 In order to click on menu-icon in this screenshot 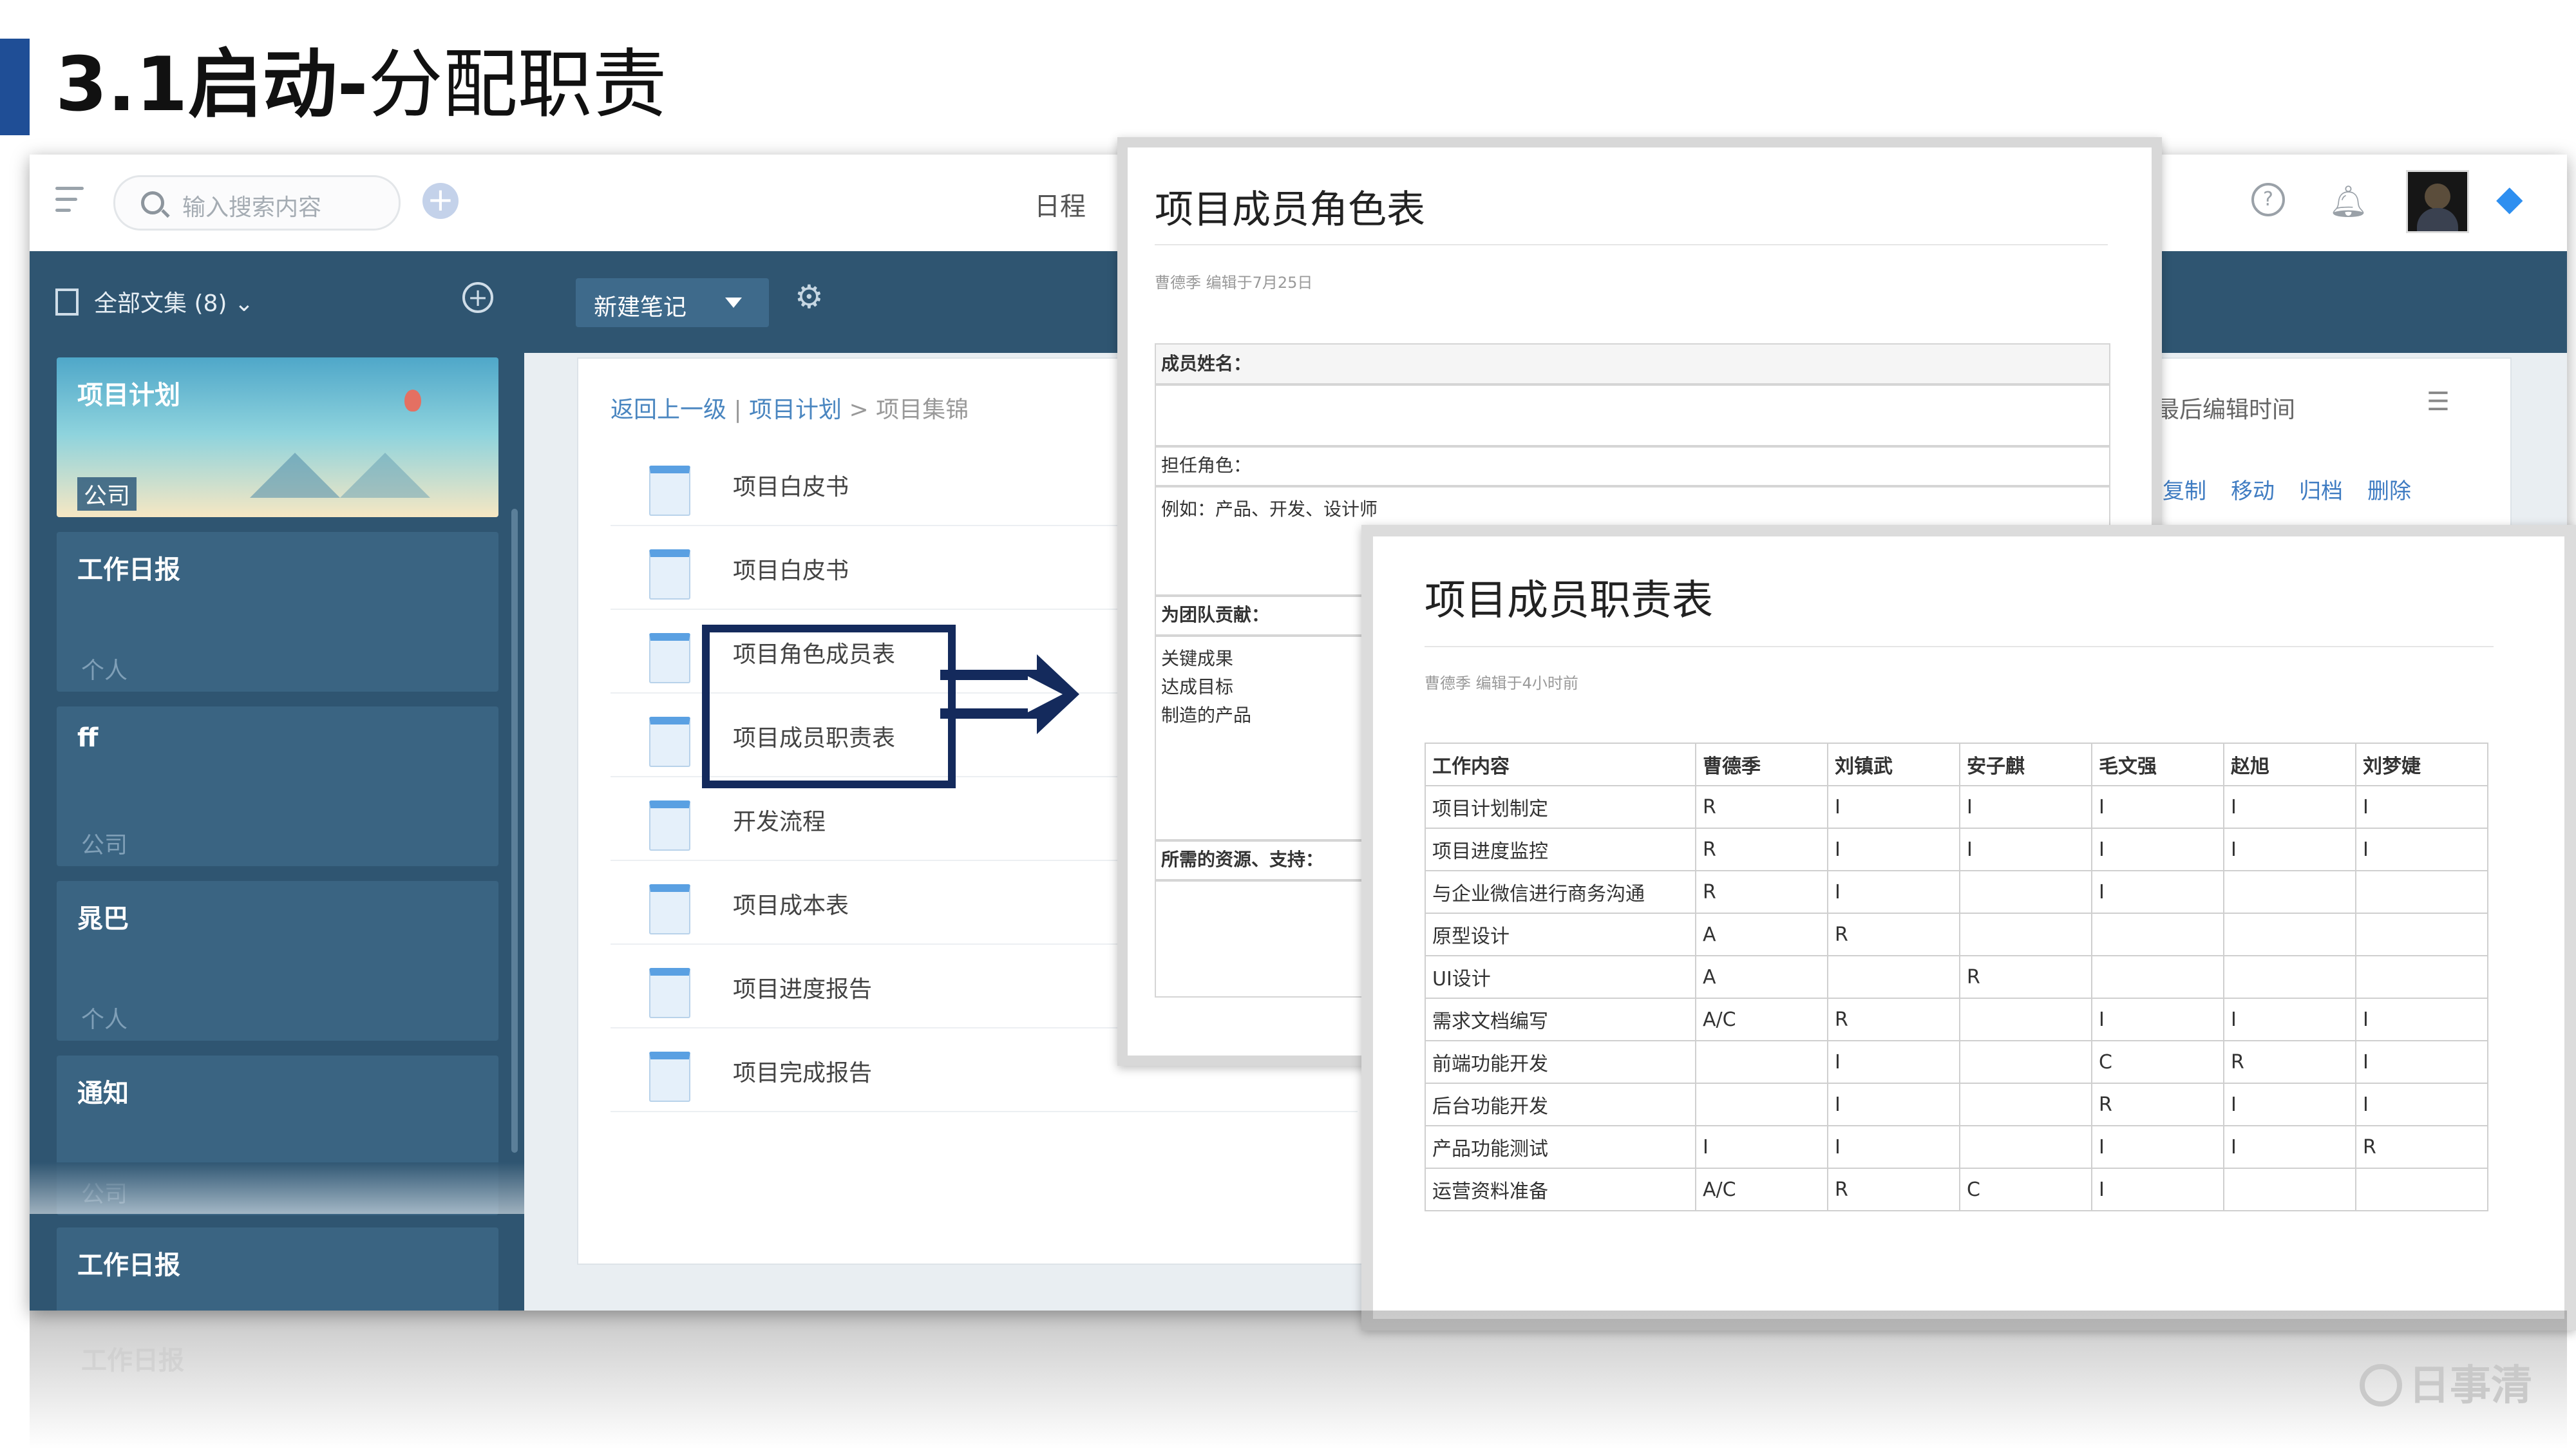, I will do `click(69, 203)`.